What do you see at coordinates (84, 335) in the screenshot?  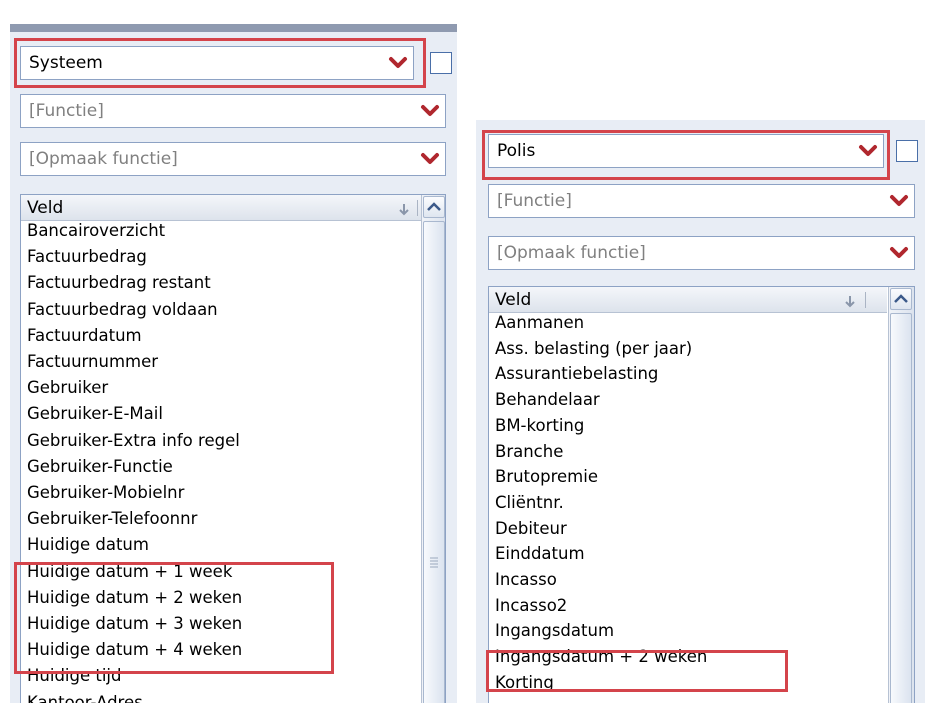 I see `list-item: Factuurdatum` at bounding box center [84, 335].